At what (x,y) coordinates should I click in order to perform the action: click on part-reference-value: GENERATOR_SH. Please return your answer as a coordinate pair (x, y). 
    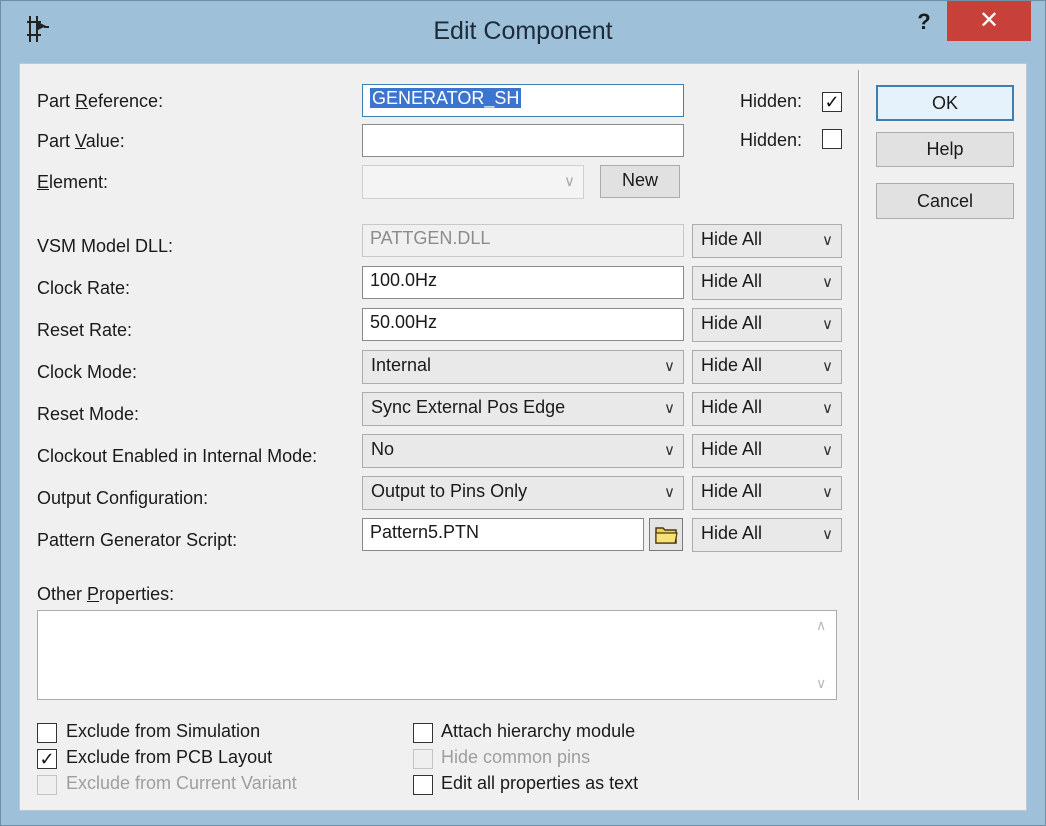
    Looking at the image, I should click on (446, 98).